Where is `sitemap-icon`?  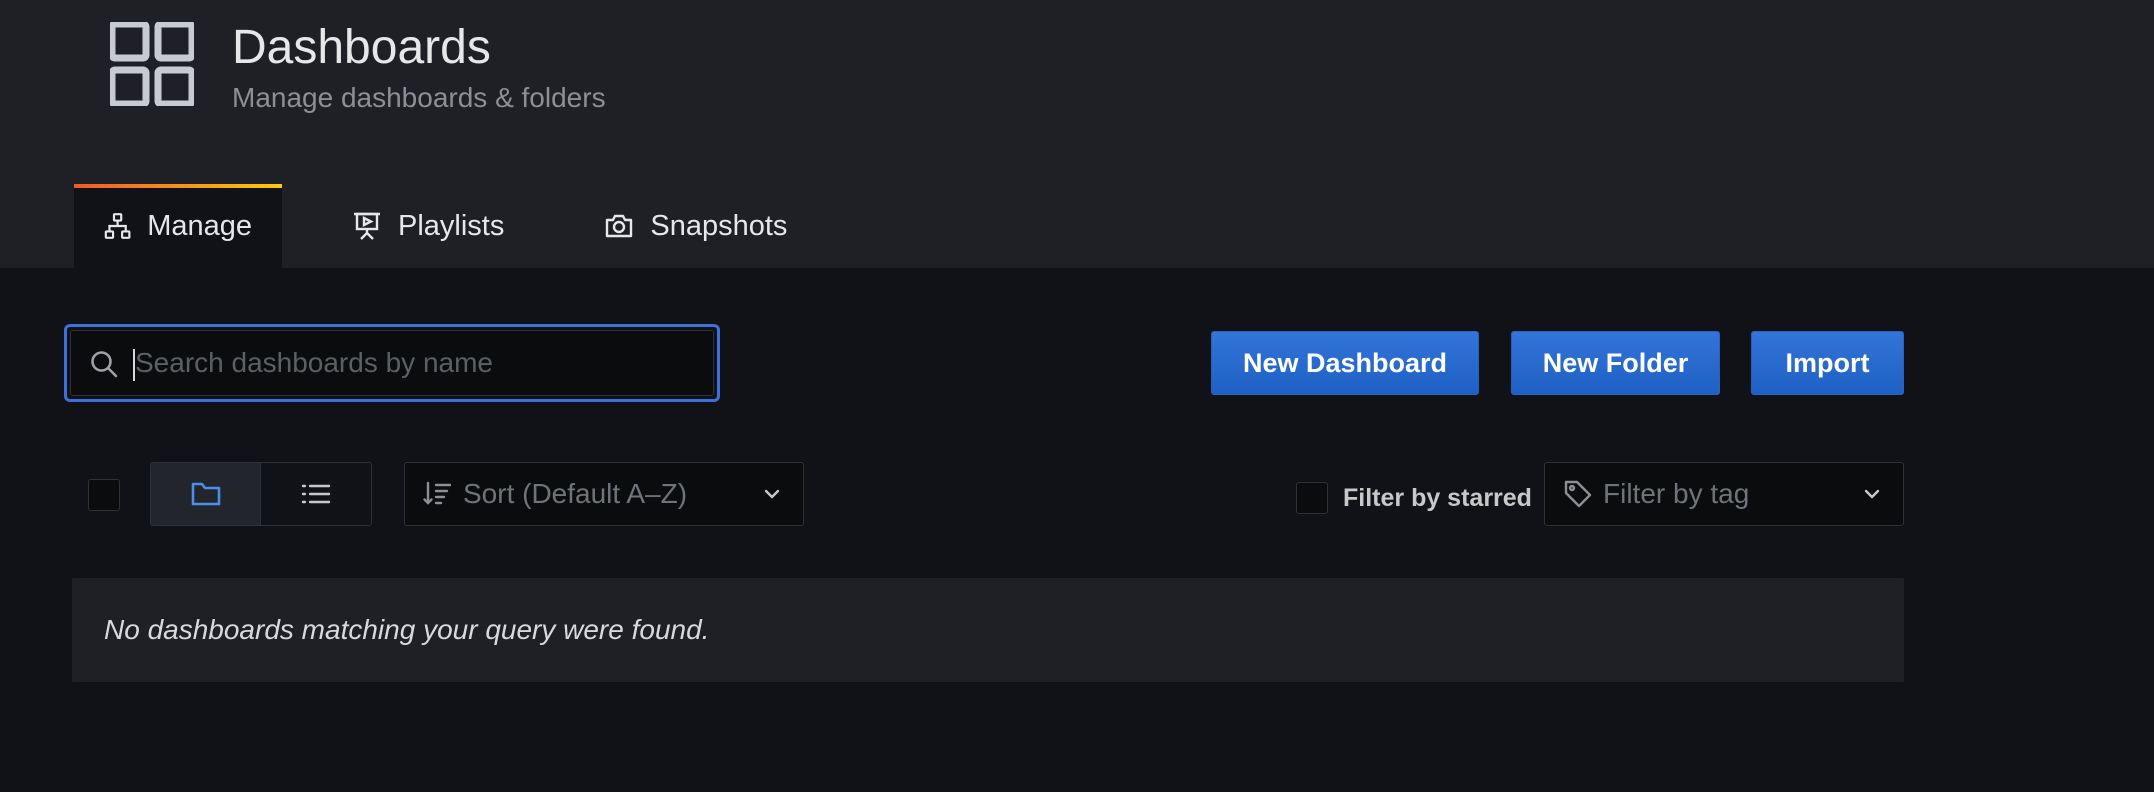
sitemap-icon is located at coordinates (117, 226).